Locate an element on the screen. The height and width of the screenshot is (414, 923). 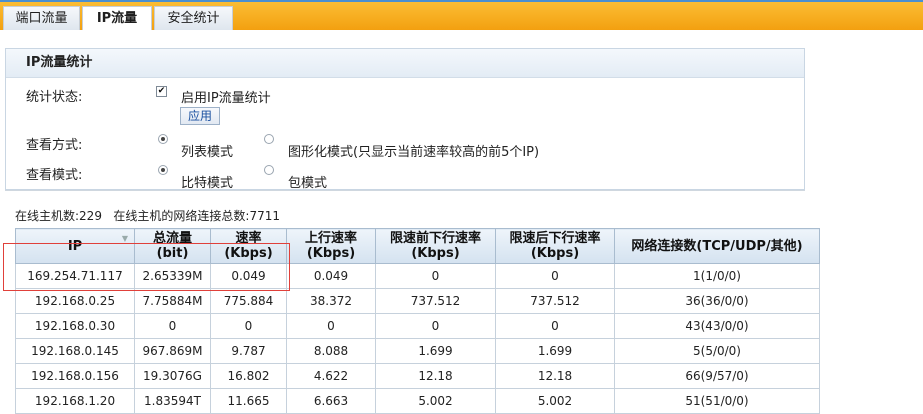
cell-upload-rate: 0.049 is located at coordinates (331, 276).